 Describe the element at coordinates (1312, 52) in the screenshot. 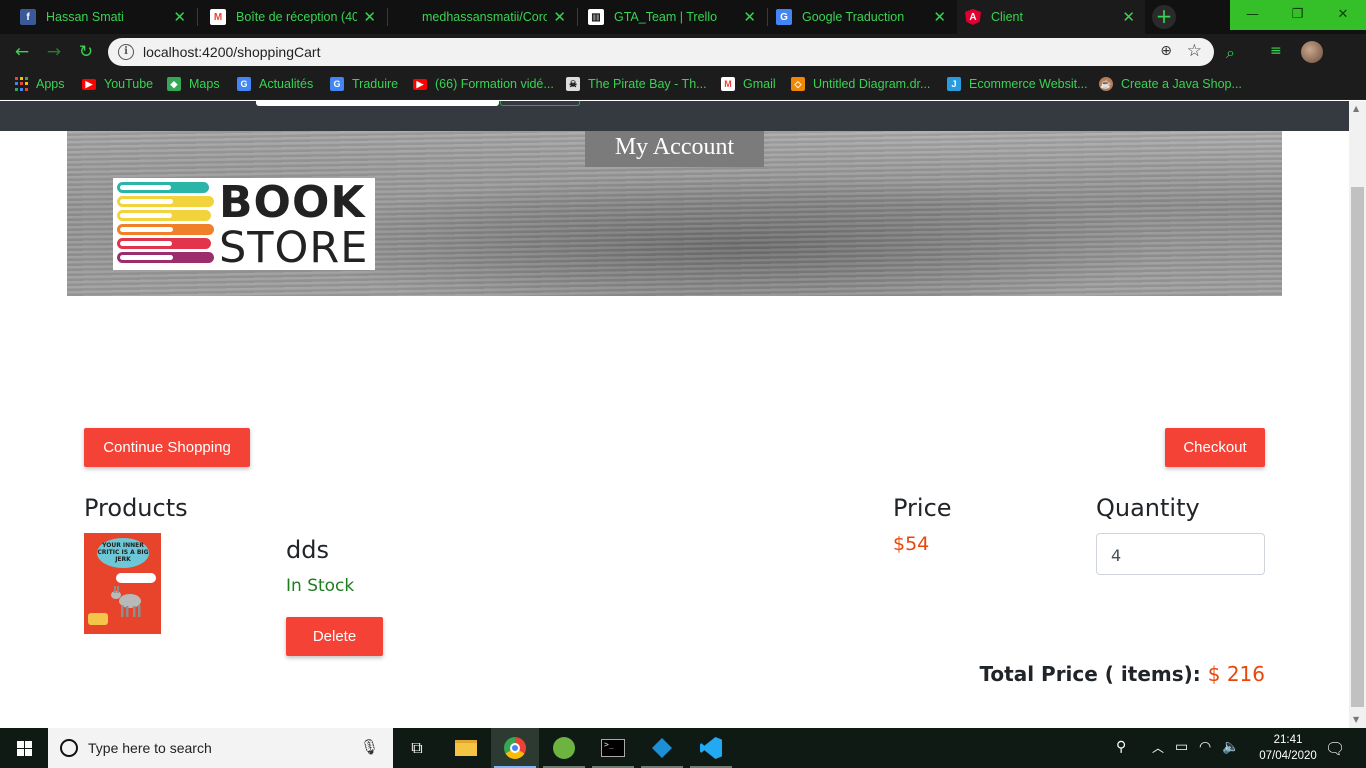

I see `profile-avatar` at that location.